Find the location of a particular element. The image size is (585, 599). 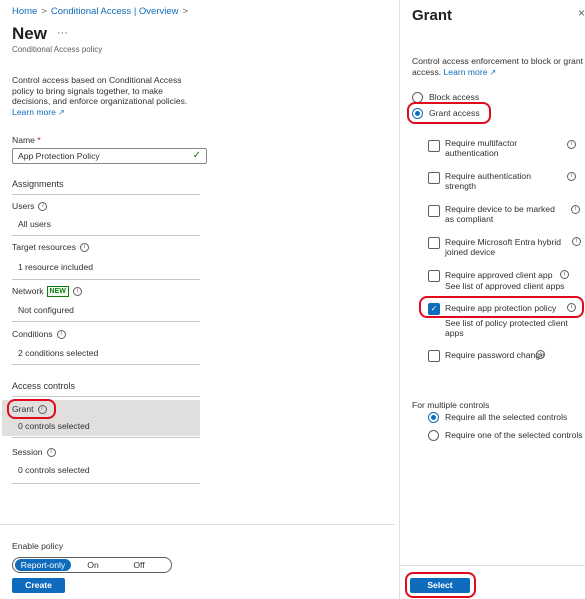

conditions-label: Conditions i is located at coordinates (39, 334).